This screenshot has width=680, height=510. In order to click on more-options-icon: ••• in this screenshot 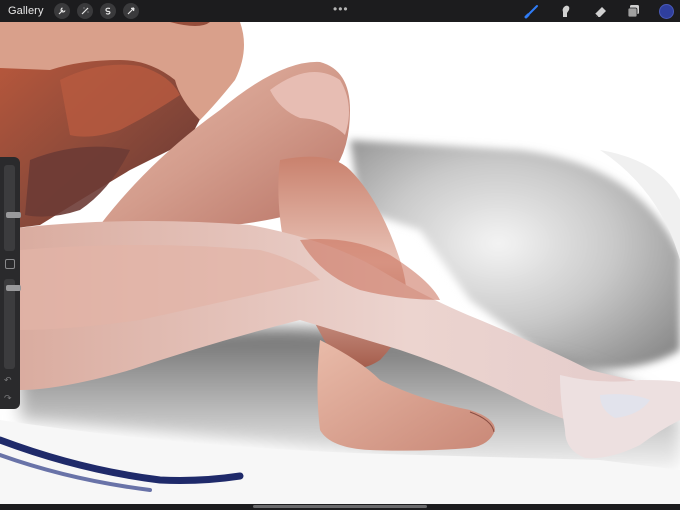, I will do `click(341, 9)`.